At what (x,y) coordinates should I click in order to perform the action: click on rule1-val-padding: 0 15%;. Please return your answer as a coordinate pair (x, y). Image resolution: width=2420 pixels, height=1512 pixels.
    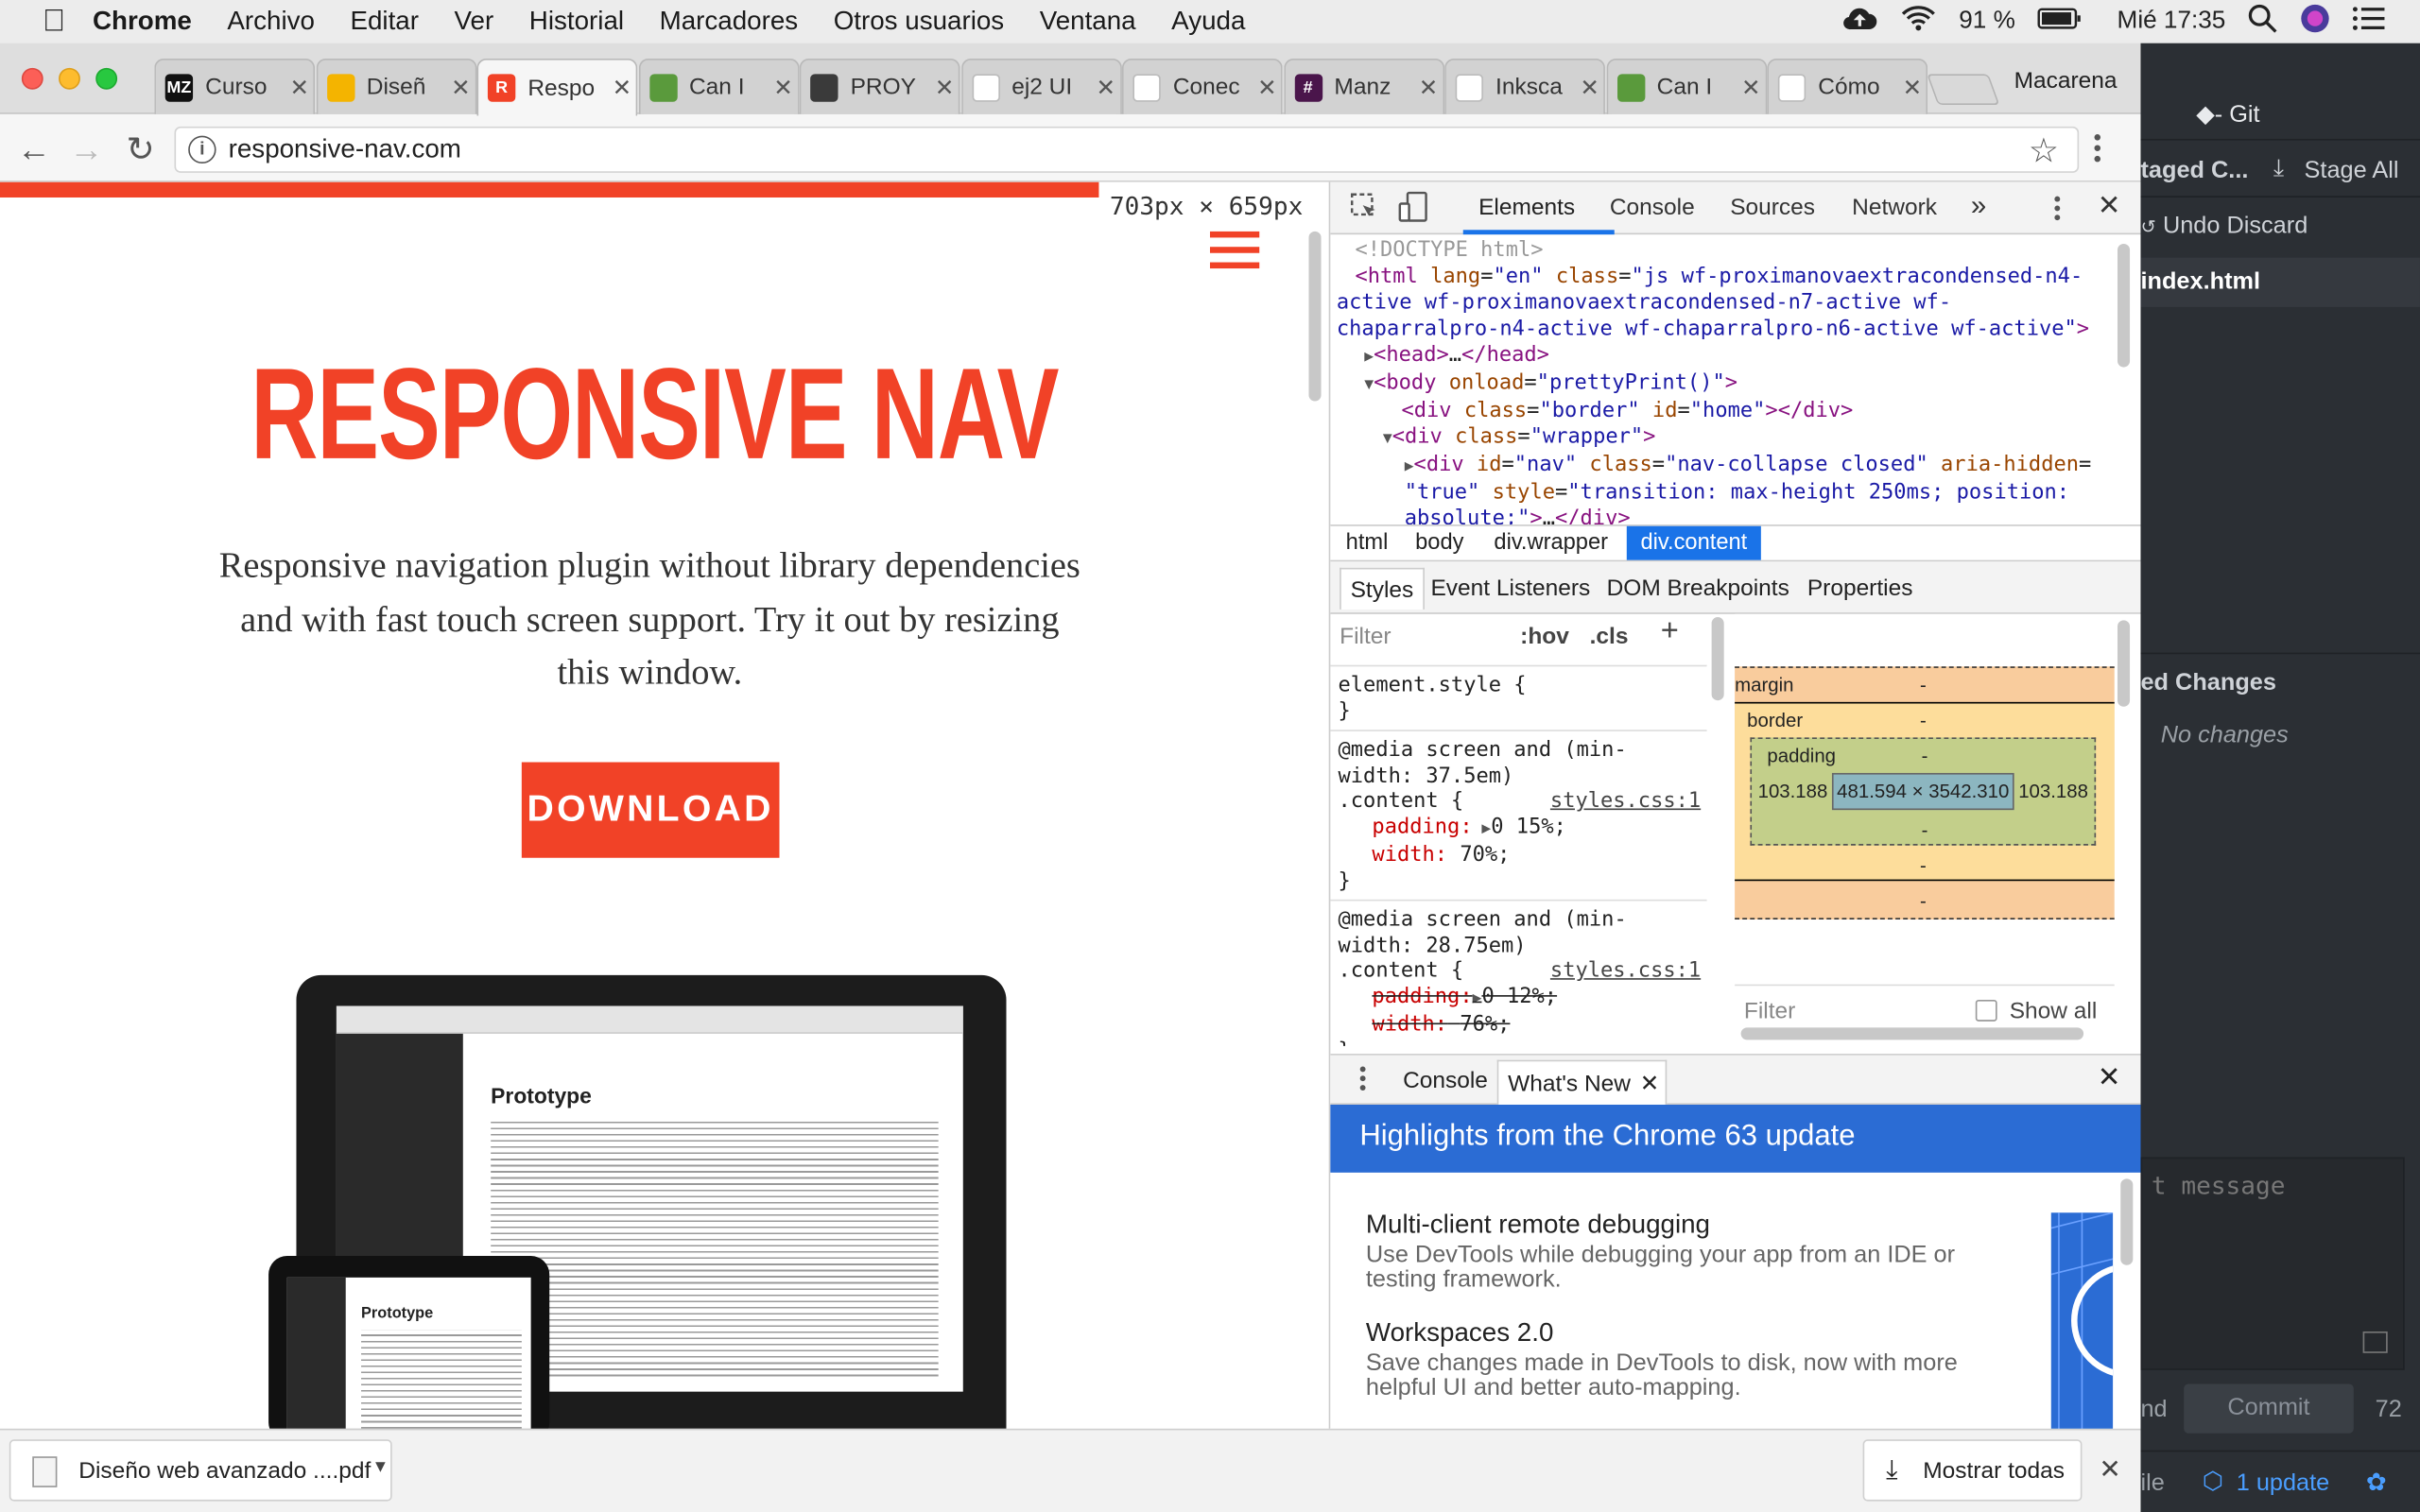
    Looking at the image, I should click on (1528, 826).